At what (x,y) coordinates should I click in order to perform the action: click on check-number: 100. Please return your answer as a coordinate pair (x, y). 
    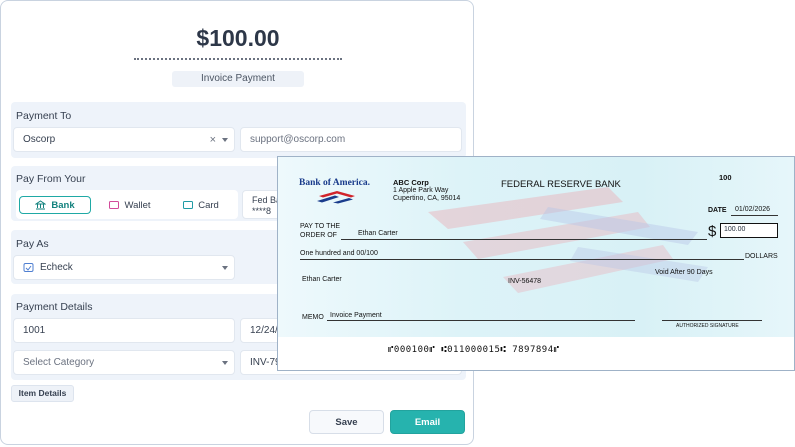
    Looking at the image, I should click on (725, 177).